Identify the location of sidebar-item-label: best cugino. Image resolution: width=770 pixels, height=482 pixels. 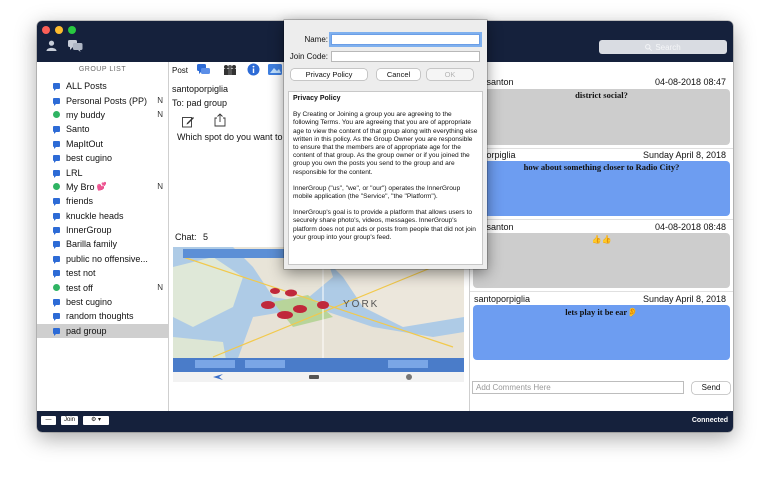
(89, 158).